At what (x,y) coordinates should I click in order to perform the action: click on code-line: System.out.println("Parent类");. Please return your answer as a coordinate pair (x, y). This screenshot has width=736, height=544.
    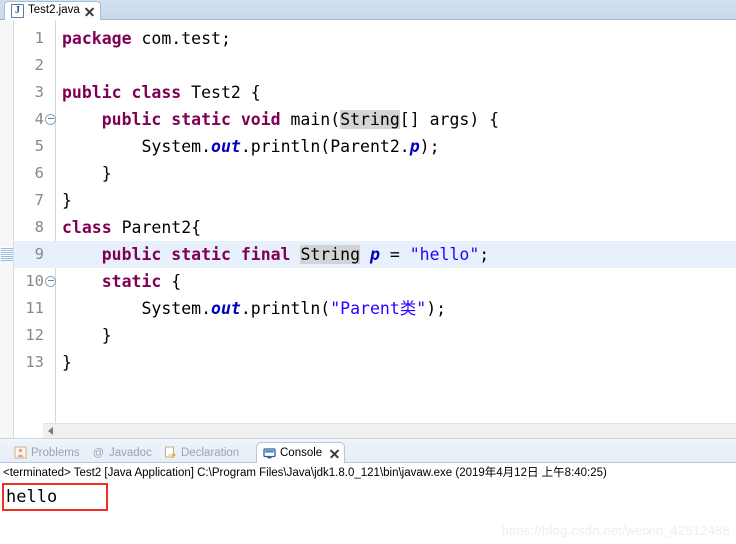
    Looking at the image, I should click on (254, 308).